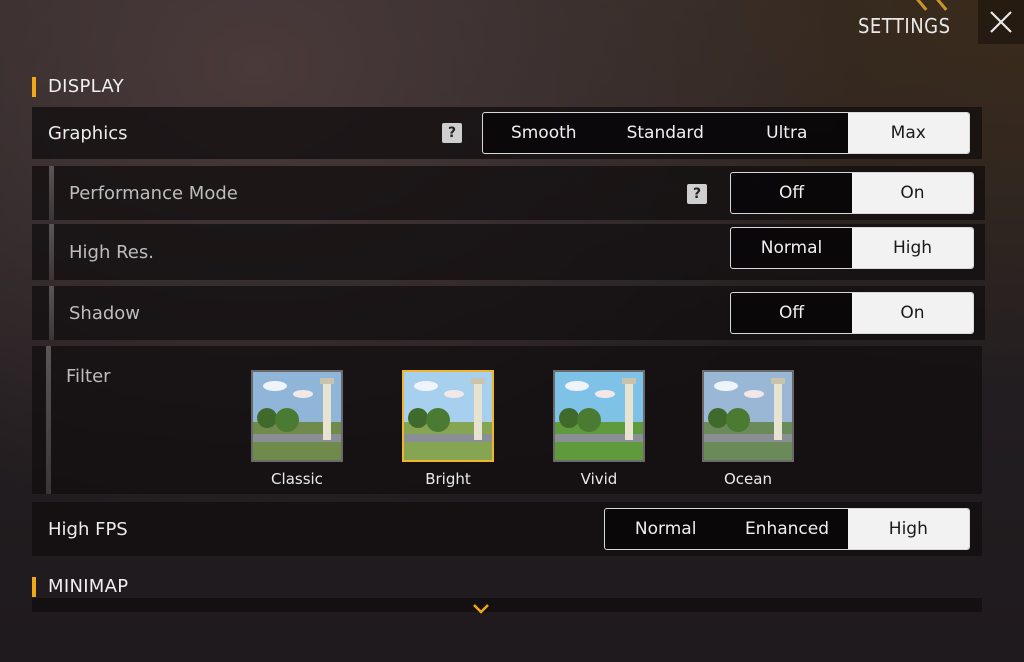  I want to click on section-header-display: DISPLAY, so click(78, 86).